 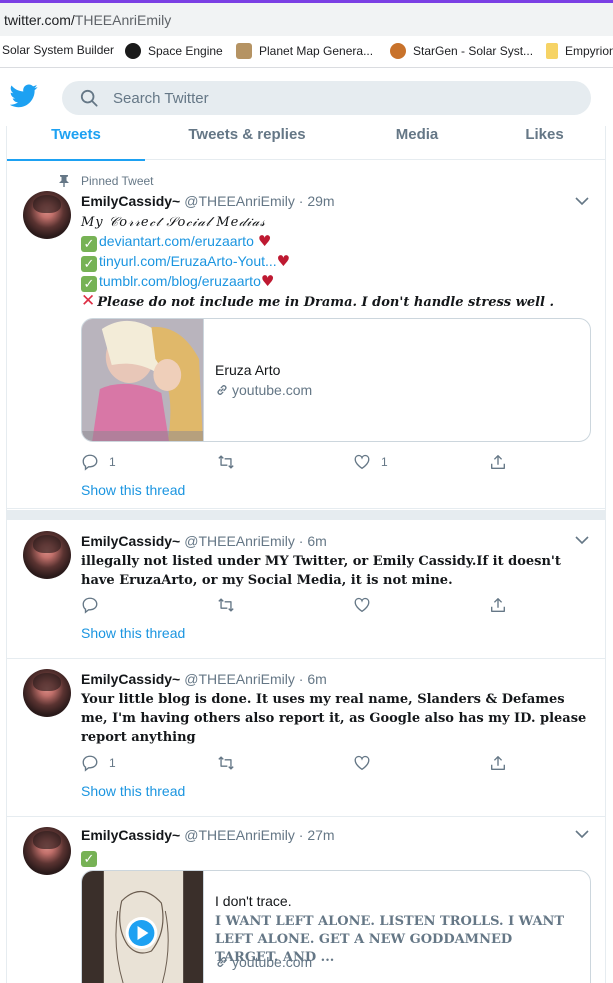 I want to click on tumblr-link: tumblr.com/blog/eruzaarto, so click(x=180, y=281).